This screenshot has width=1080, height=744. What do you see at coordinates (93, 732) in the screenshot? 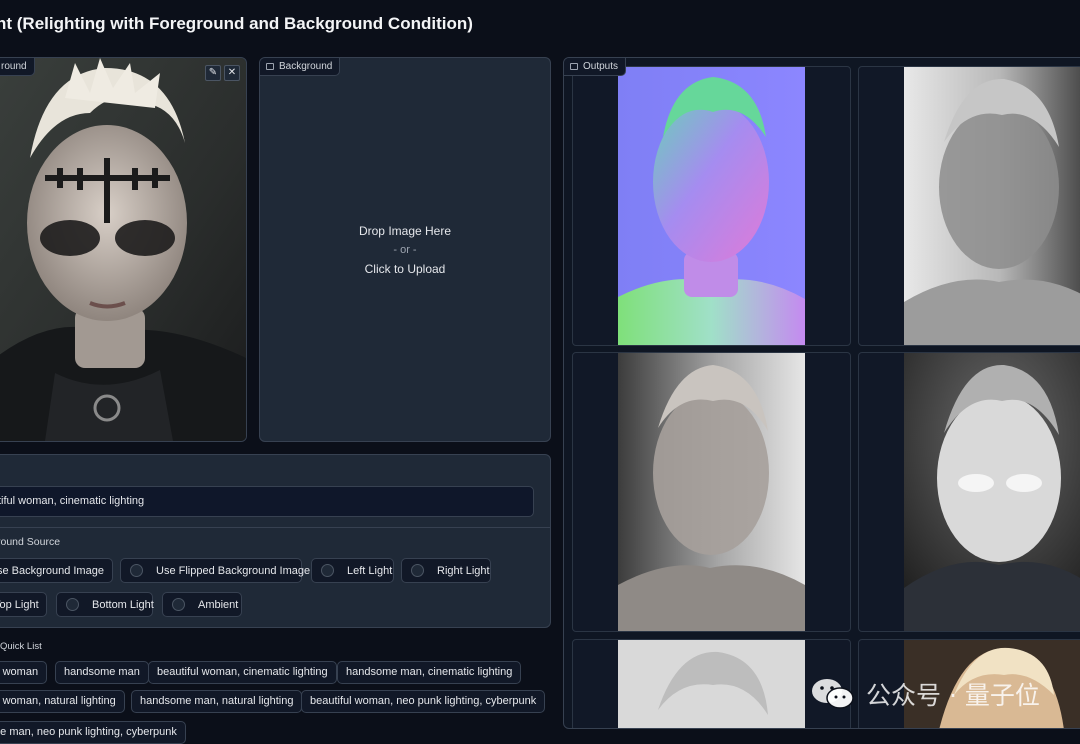
I see `quick-list-item: me man, neo punk lighting, cyberpunk` at bounding box center [93, 732].